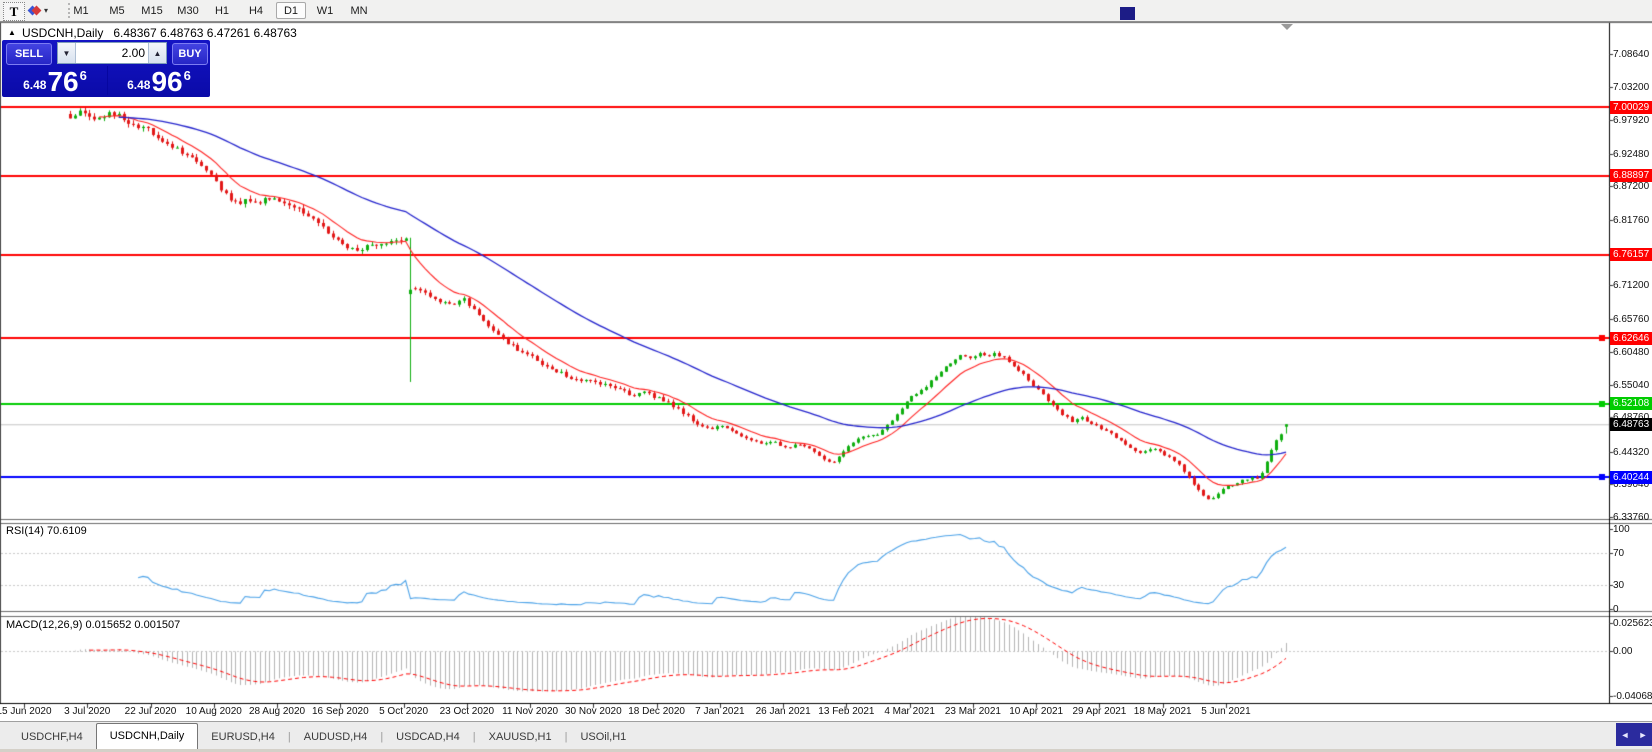 The height and width of the screenshot is (752, 1652). Describe the element at coordinates (1631, 424) in the screenshot. I see `current-price-label: 6.48763` at that location.